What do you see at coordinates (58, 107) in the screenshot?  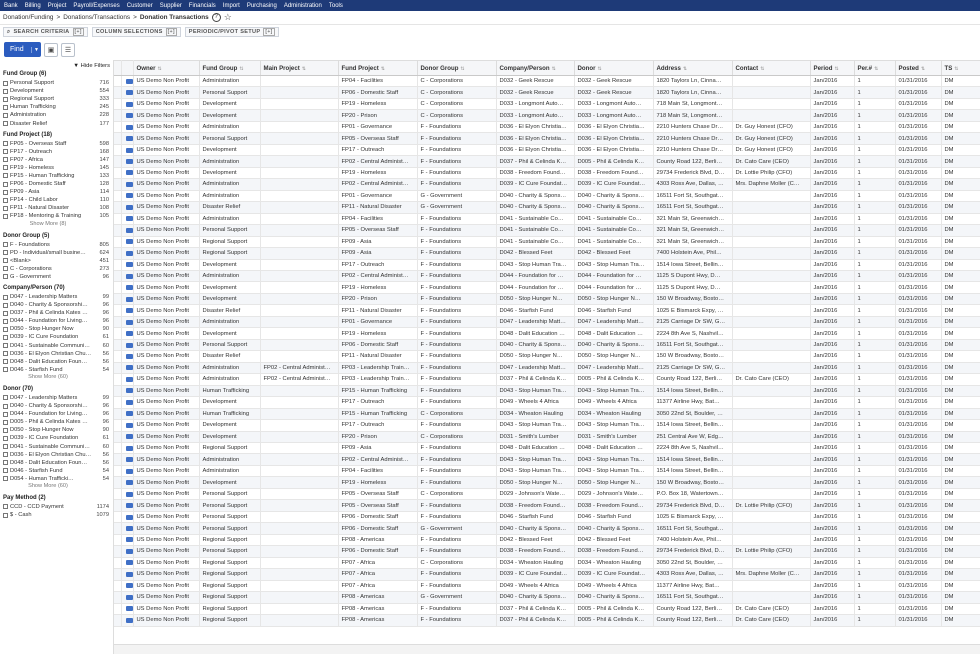 I see `filter-item: Human Trafficking 245` at bounding box center [58, 107].